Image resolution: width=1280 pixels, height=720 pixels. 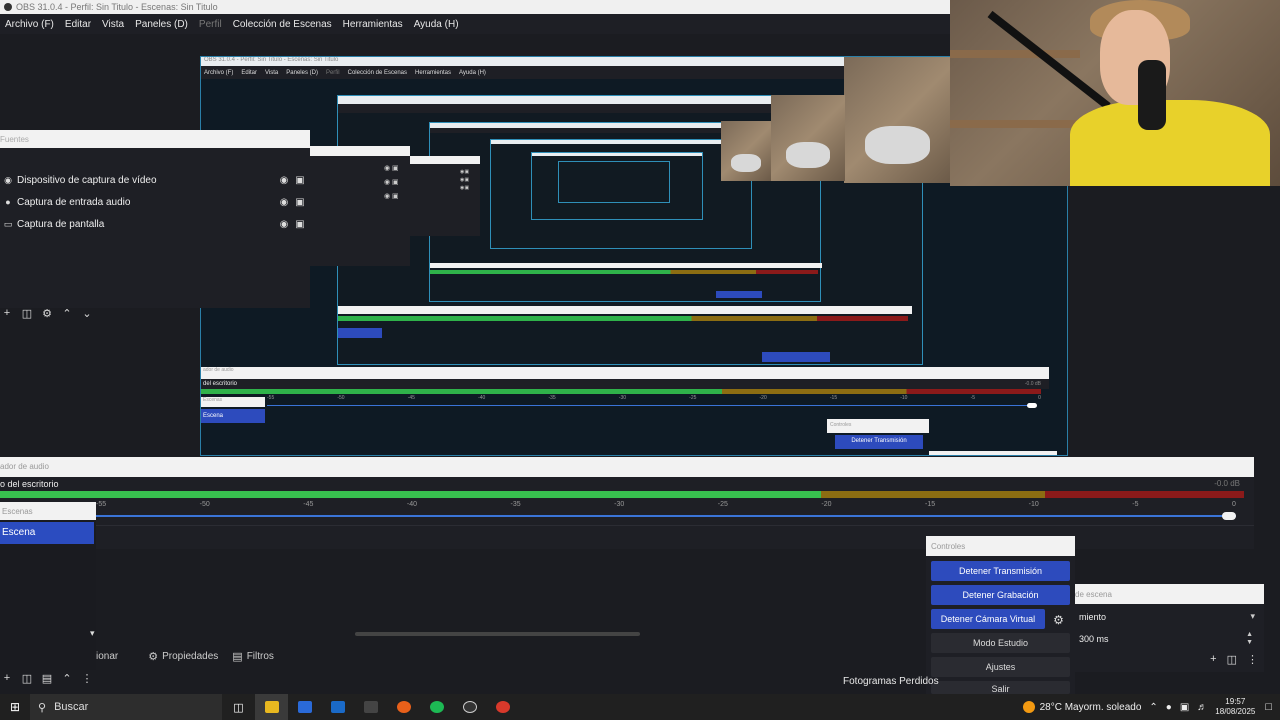 I want to click on windows-start-icon: ⊞, so click(x=15, y=707).